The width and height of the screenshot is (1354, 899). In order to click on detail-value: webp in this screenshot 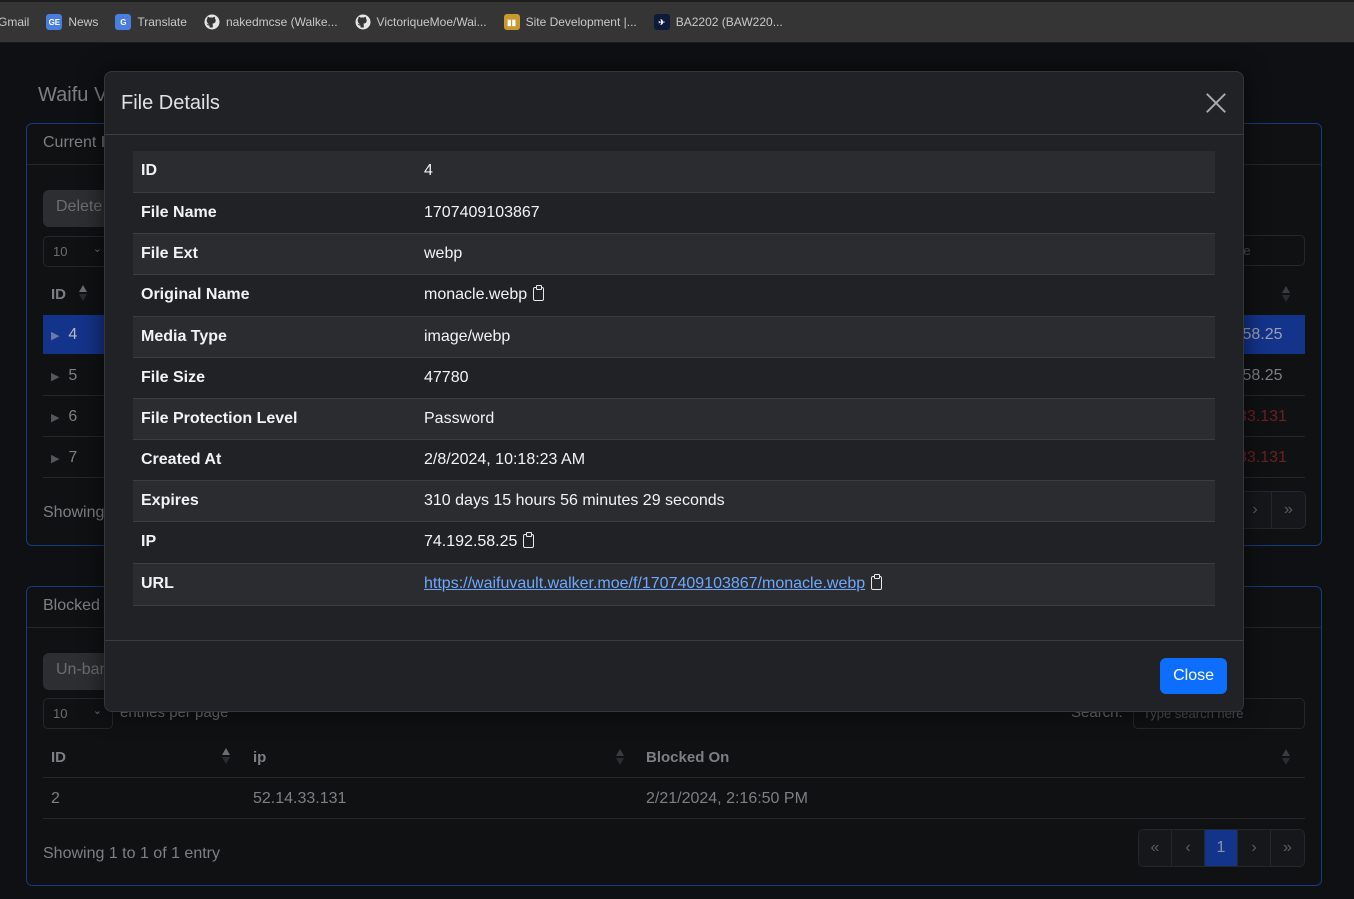, I will do `click(443, 253)`.